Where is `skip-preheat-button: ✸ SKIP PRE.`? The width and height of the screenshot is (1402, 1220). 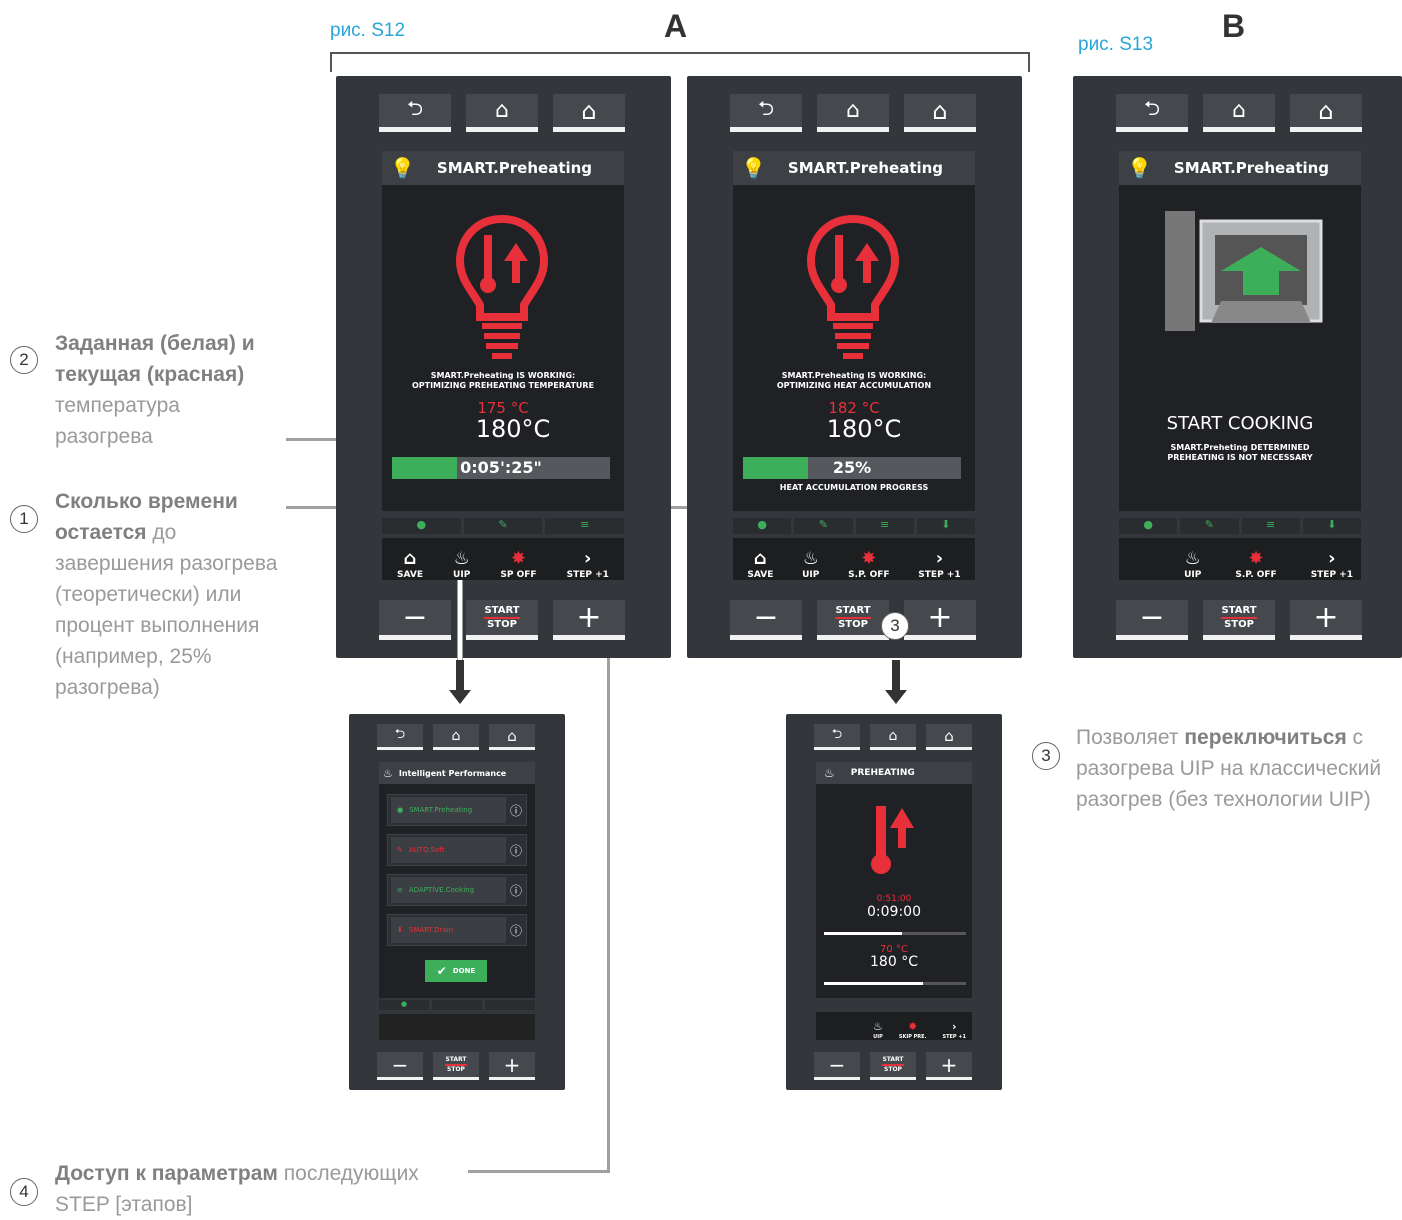
skip-preheat-button: ✸ SKIP PRE. is located at coordinates (913, 1030).